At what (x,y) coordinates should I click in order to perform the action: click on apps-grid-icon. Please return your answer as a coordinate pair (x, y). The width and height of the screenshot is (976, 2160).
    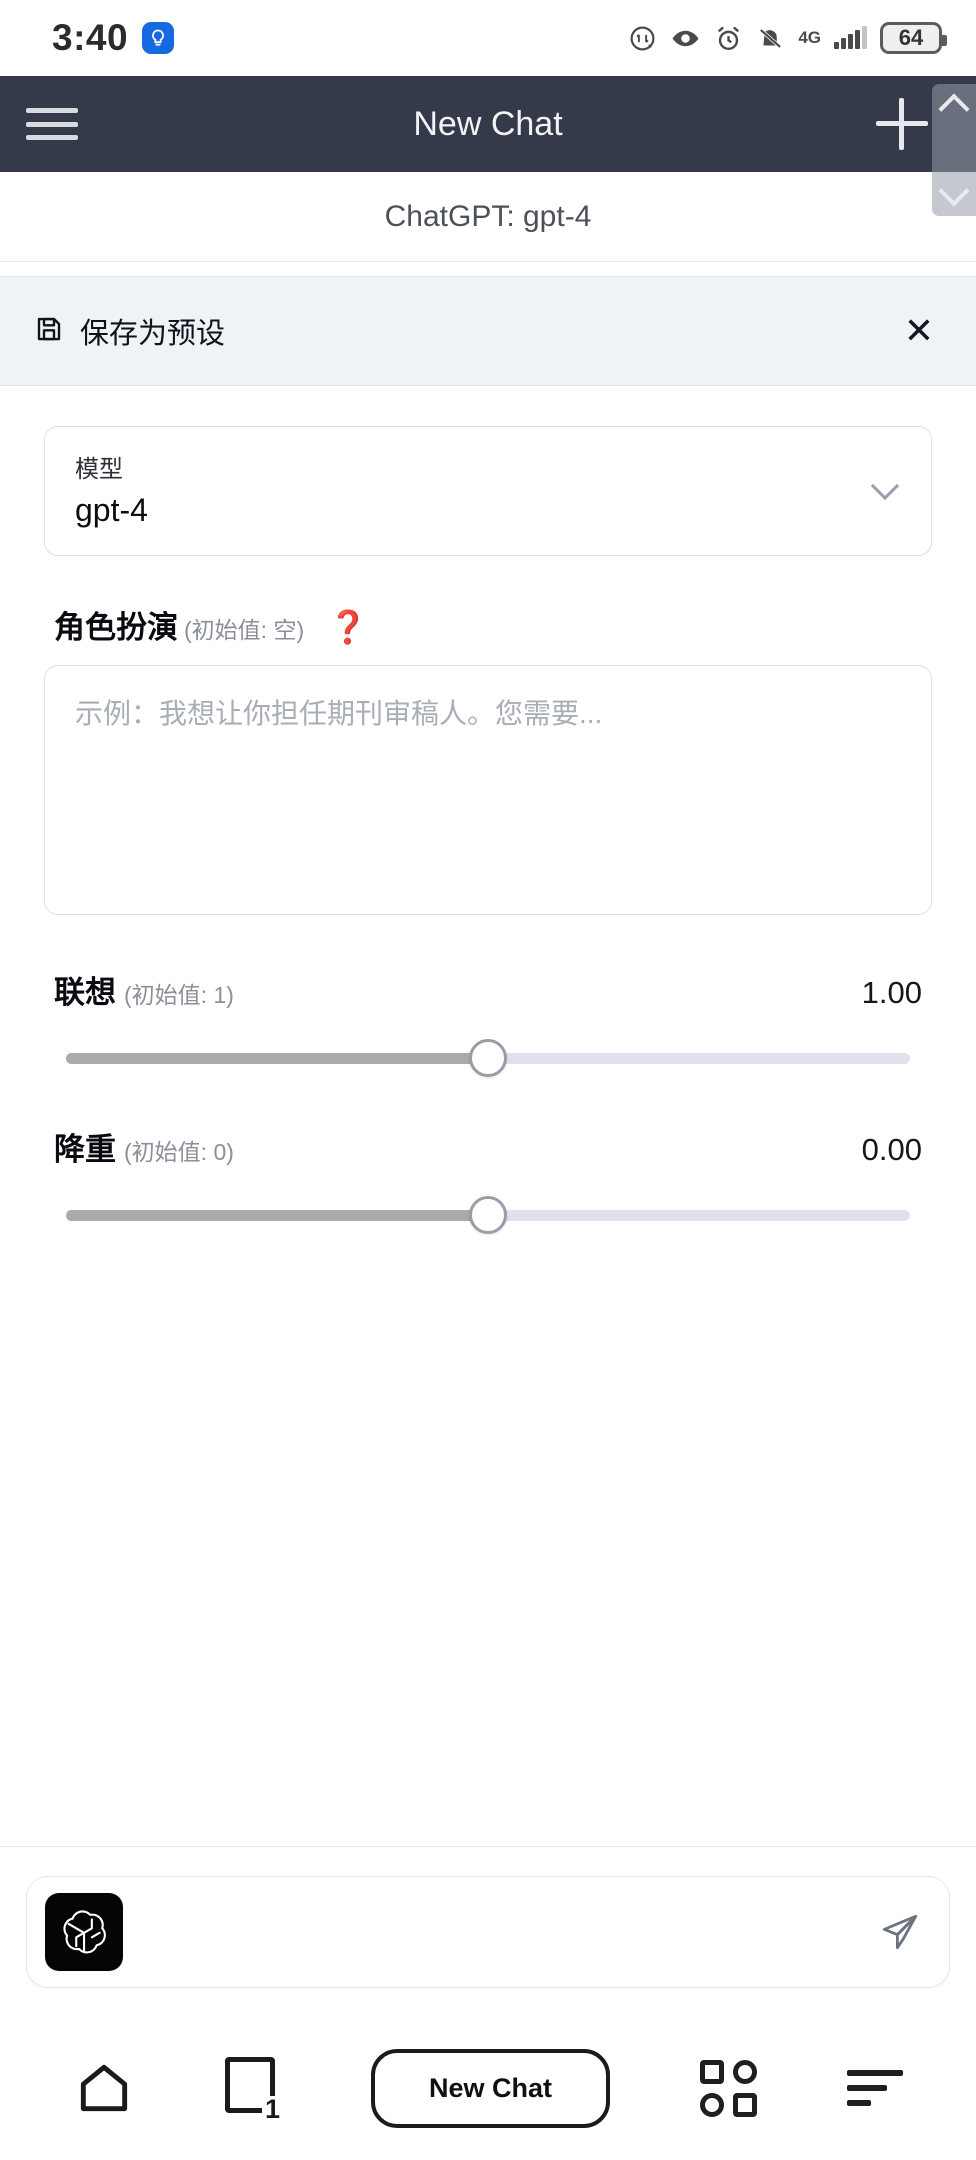
    Looking at the image, I should click on (728, 2088).